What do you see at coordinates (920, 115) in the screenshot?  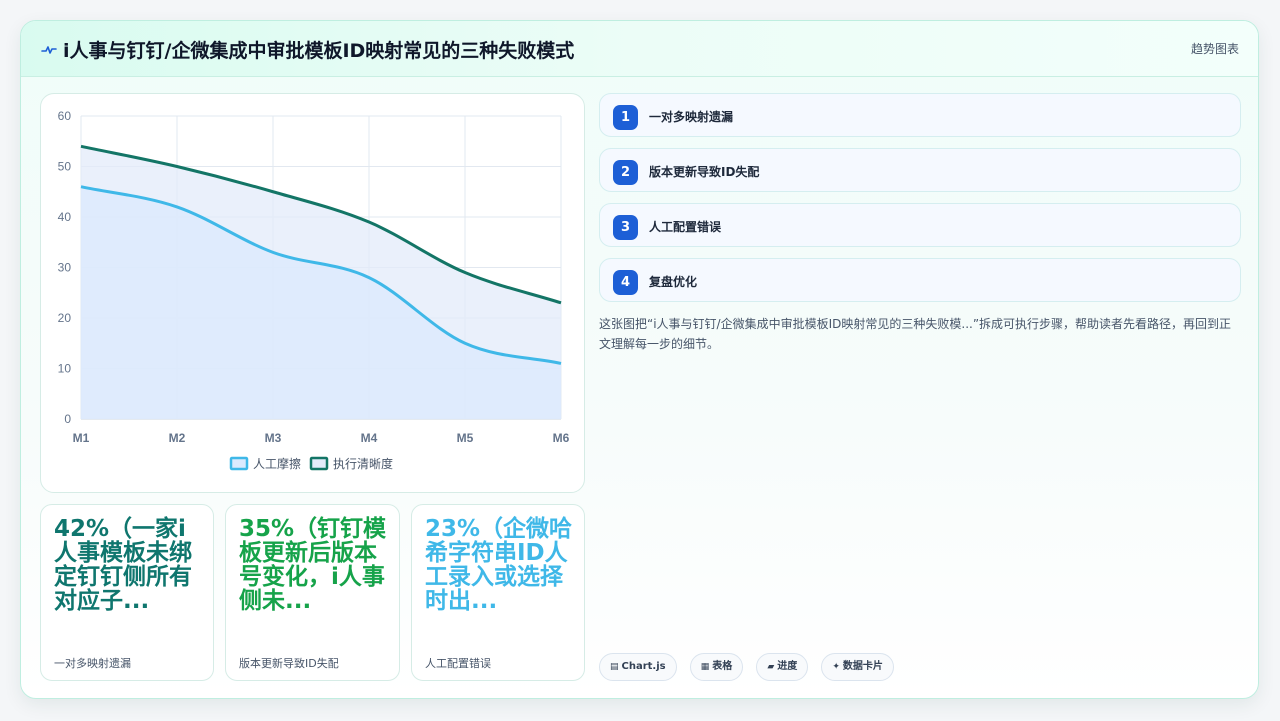 I see `step-item-1: 1 一对多映射遗漏` at bounding box center [920, 115].